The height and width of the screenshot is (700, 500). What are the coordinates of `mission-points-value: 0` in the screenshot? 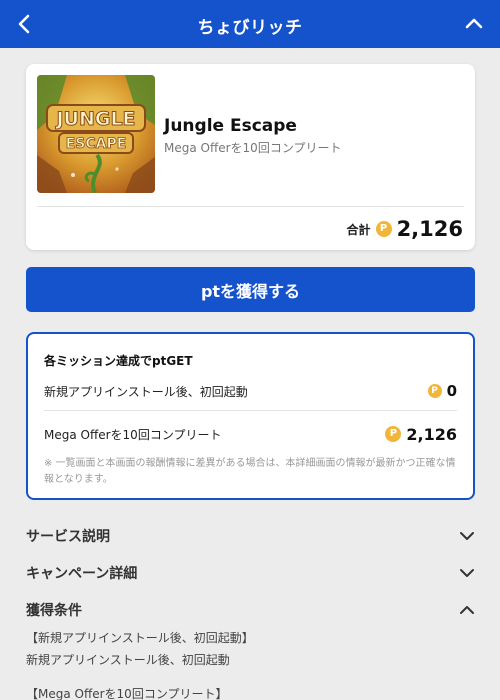 It's located at (451, 391).